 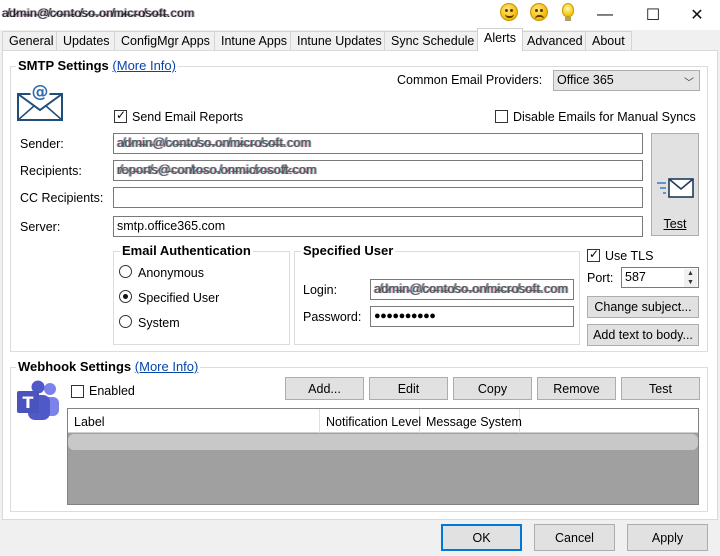 What do you see at coordinates (370, 421) in the screenshot?
I see `column-header-notification-level: Notification Level` at bounding box center [370, 421].